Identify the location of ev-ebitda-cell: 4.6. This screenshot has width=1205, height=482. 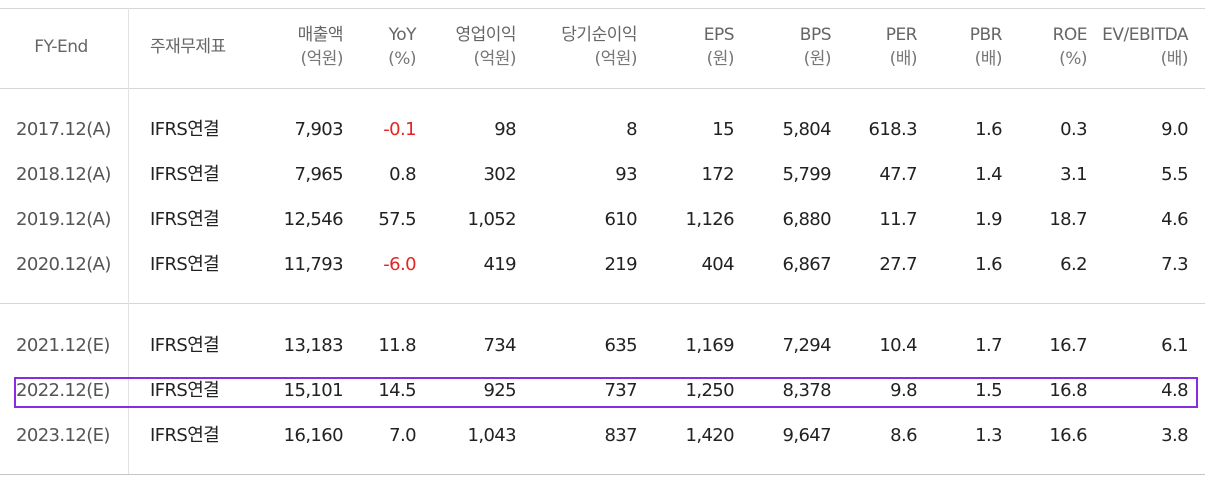
(1174, 219).